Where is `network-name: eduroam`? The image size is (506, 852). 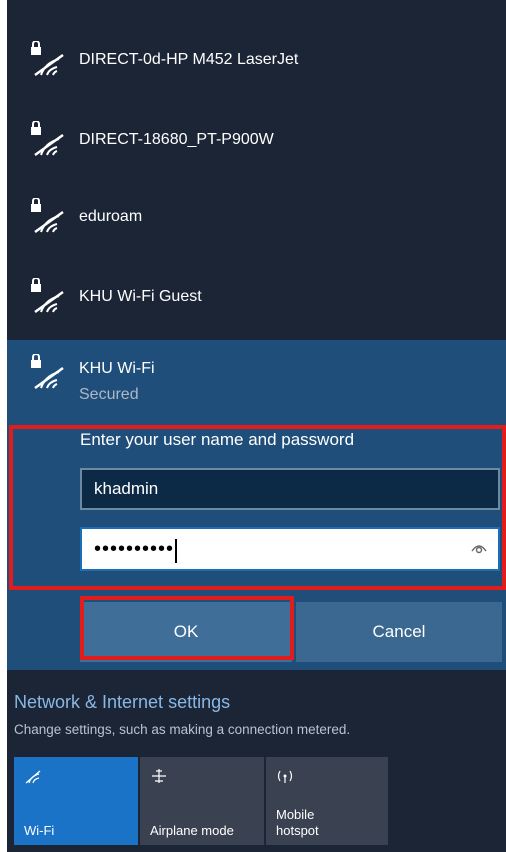 network-name: eduroam is located at coordinates (111, 216).